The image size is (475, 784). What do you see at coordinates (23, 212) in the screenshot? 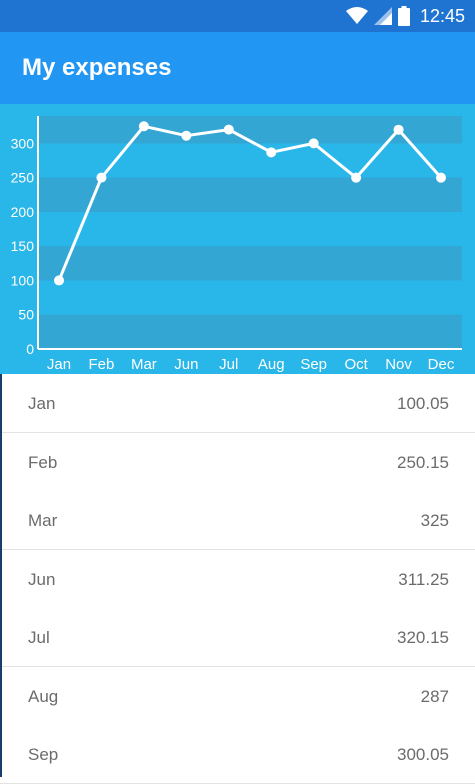
I see `y-tick-label: 200` at bounding box center [23, 212].